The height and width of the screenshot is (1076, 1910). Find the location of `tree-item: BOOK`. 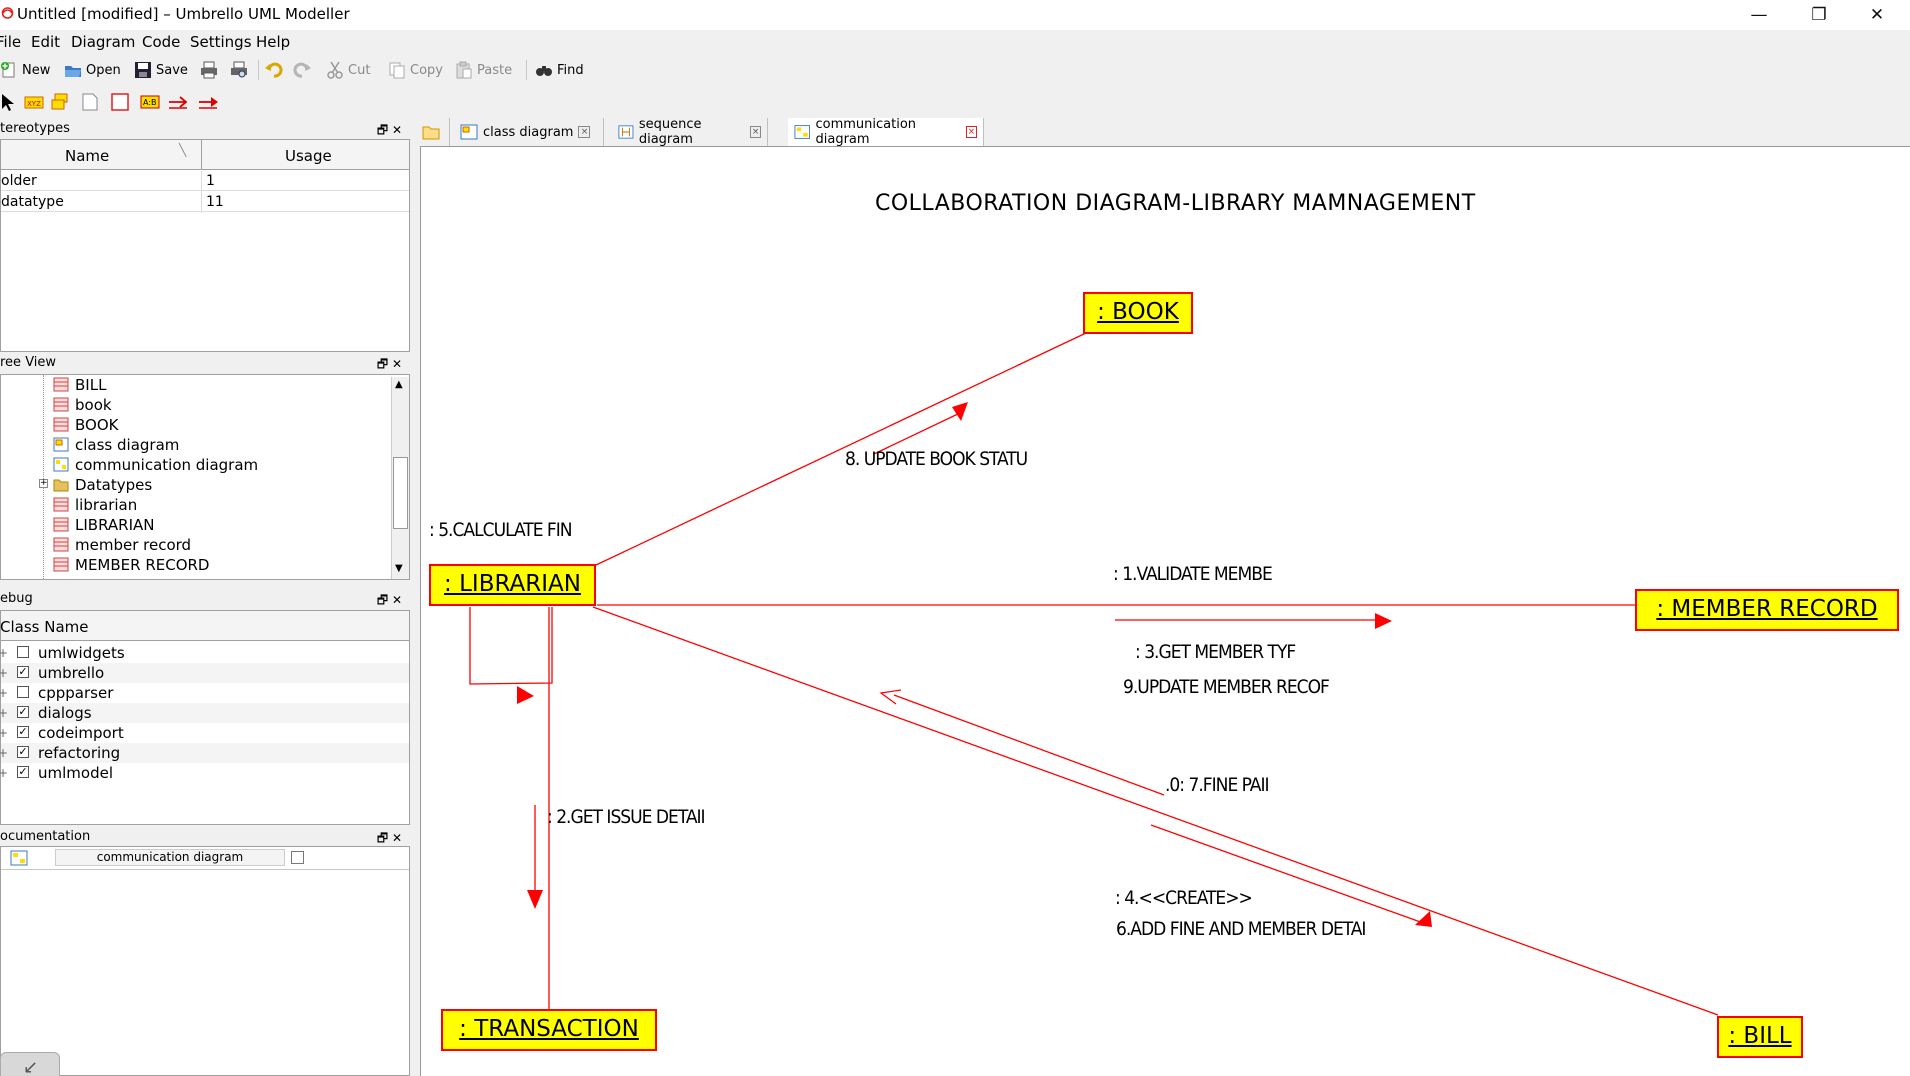

tree-item: BOOK is located at coordinates (85, 425).